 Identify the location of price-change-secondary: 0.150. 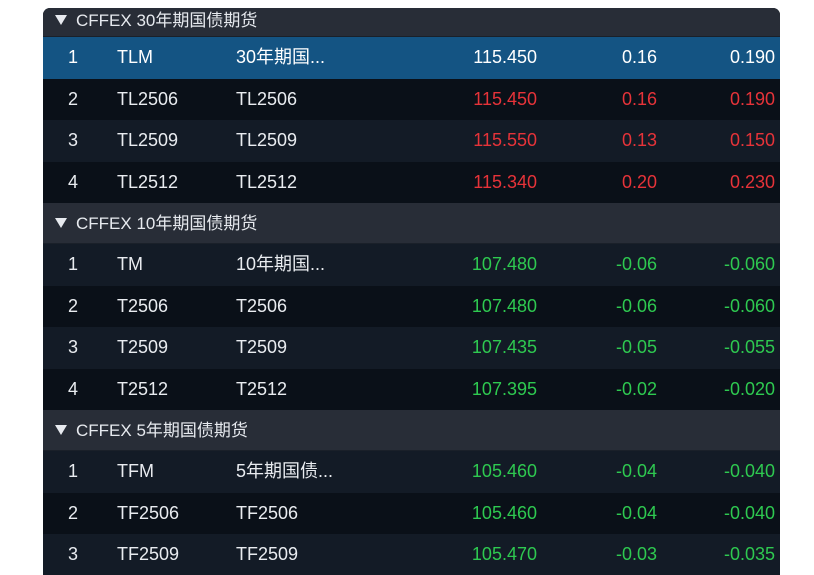
(752, 140).